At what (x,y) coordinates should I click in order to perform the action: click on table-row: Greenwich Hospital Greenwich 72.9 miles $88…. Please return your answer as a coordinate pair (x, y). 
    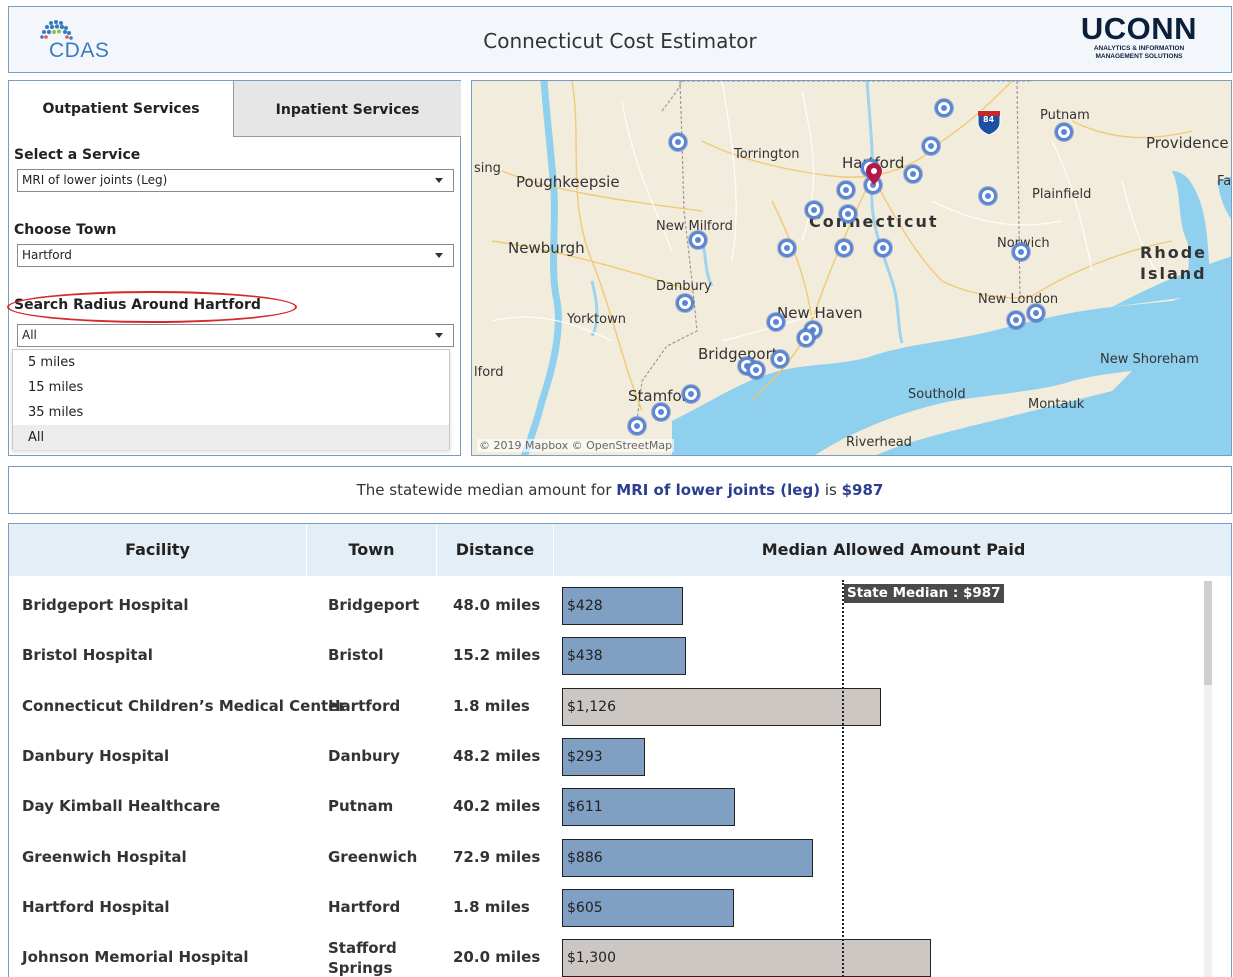
    Looking at the image, I should click on (620, 858).